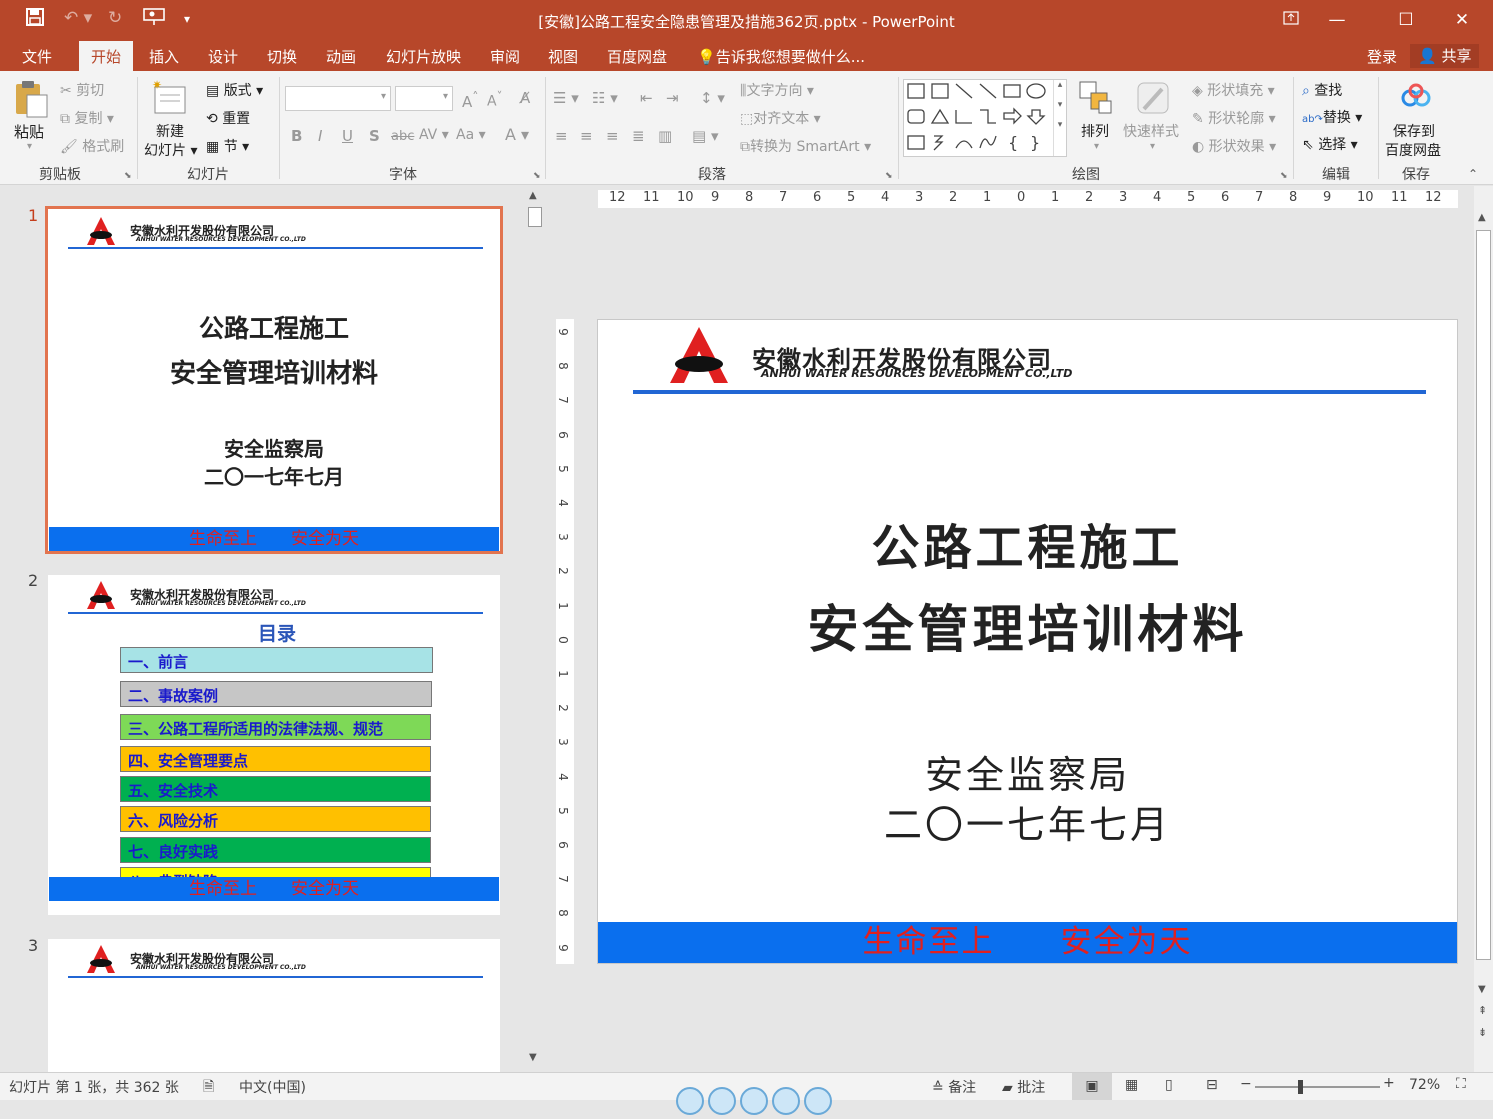 The width and height of the screenshot is (1493, 1119). What do you see at coordinates (1482, 1032) in the screenshot?
I see `next-slide-icon: ⇟` at bounding box center [1482, 1032].